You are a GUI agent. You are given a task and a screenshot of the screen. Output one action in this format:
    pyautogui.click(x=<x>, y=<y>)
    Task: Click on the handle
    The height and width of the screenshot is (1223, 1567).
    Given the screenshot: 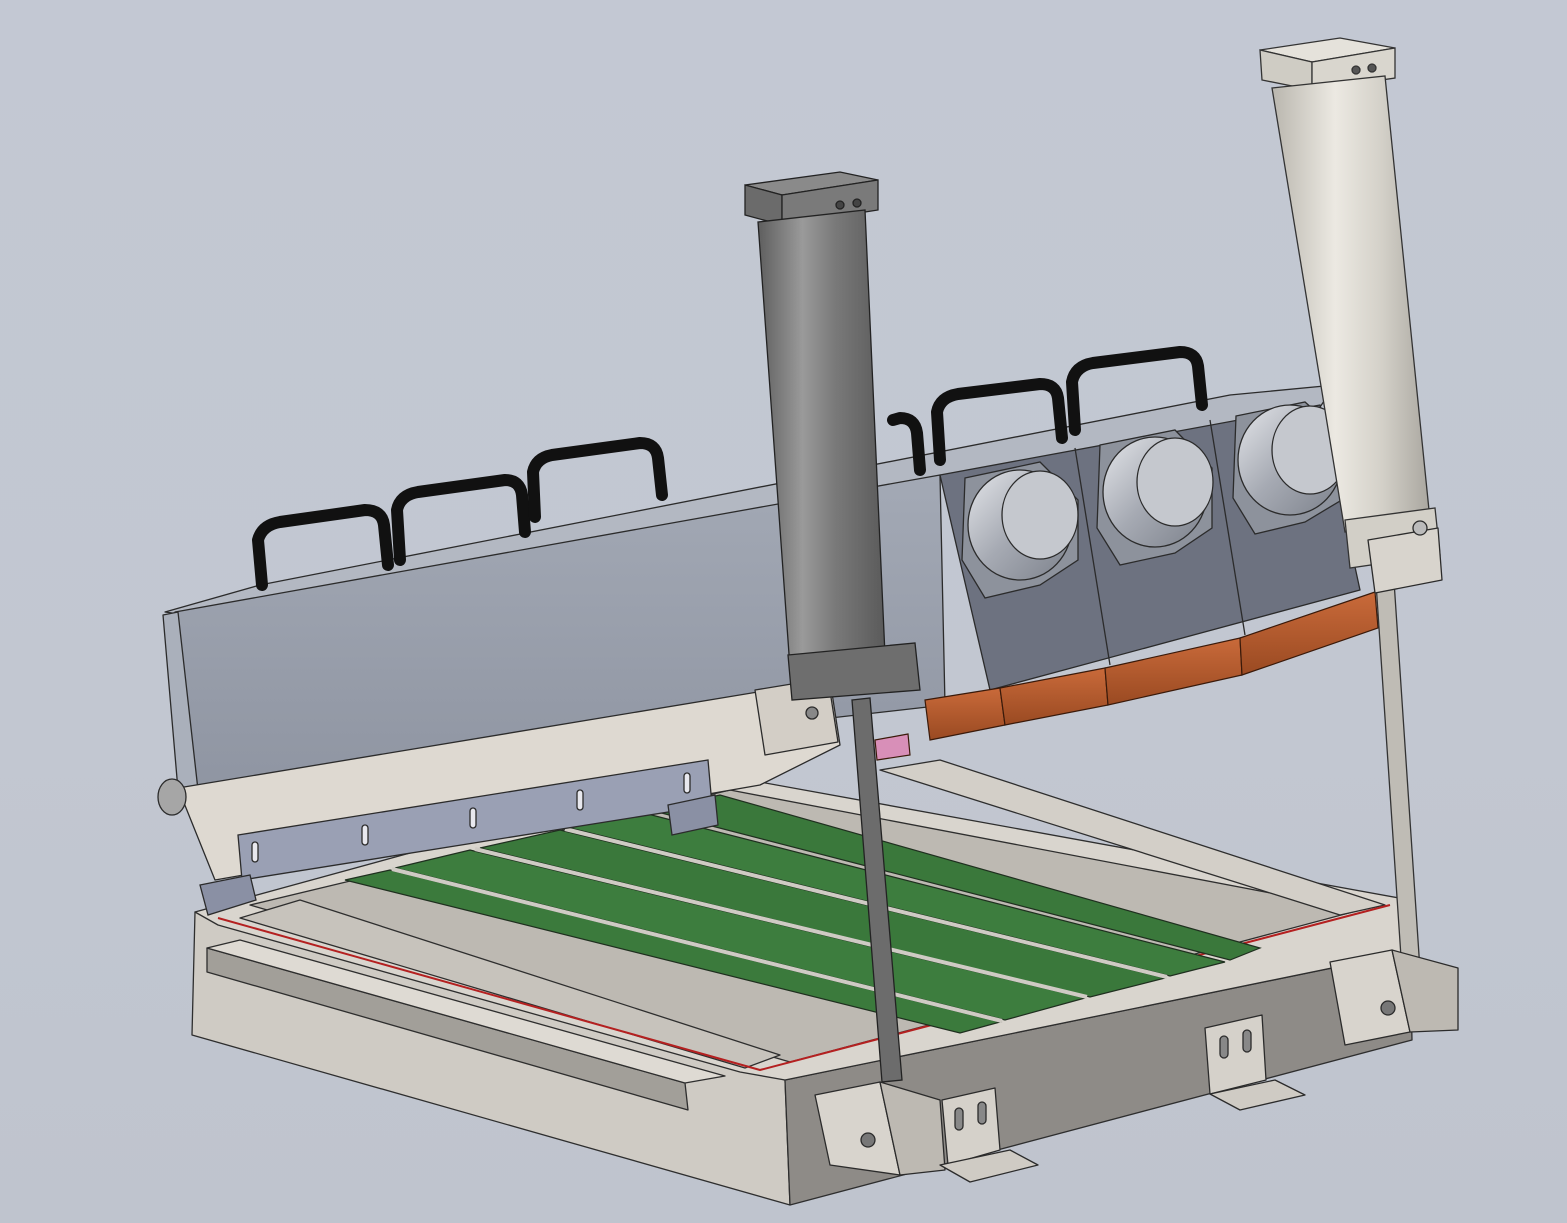 What is the action you would take?
    pyautogui.click(x=597, y=480)
    